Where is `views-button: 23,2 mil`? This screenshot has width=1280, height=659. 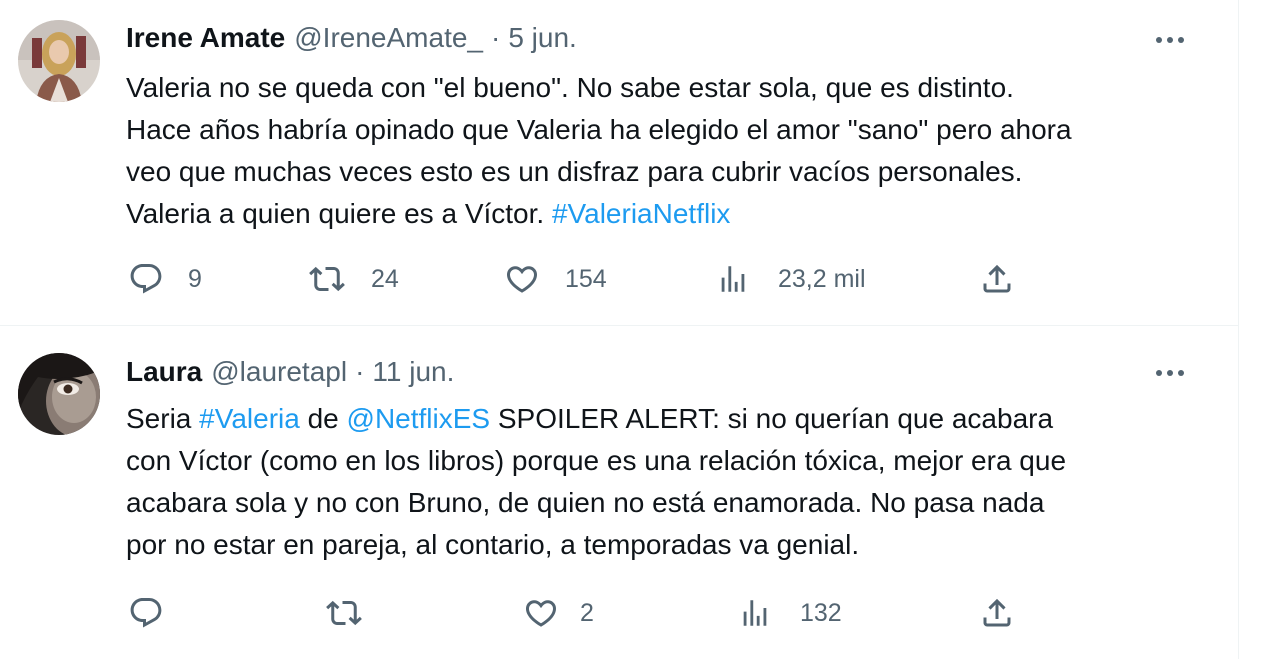
views-button: 23,2 mil is located at coordinates (791, 279).